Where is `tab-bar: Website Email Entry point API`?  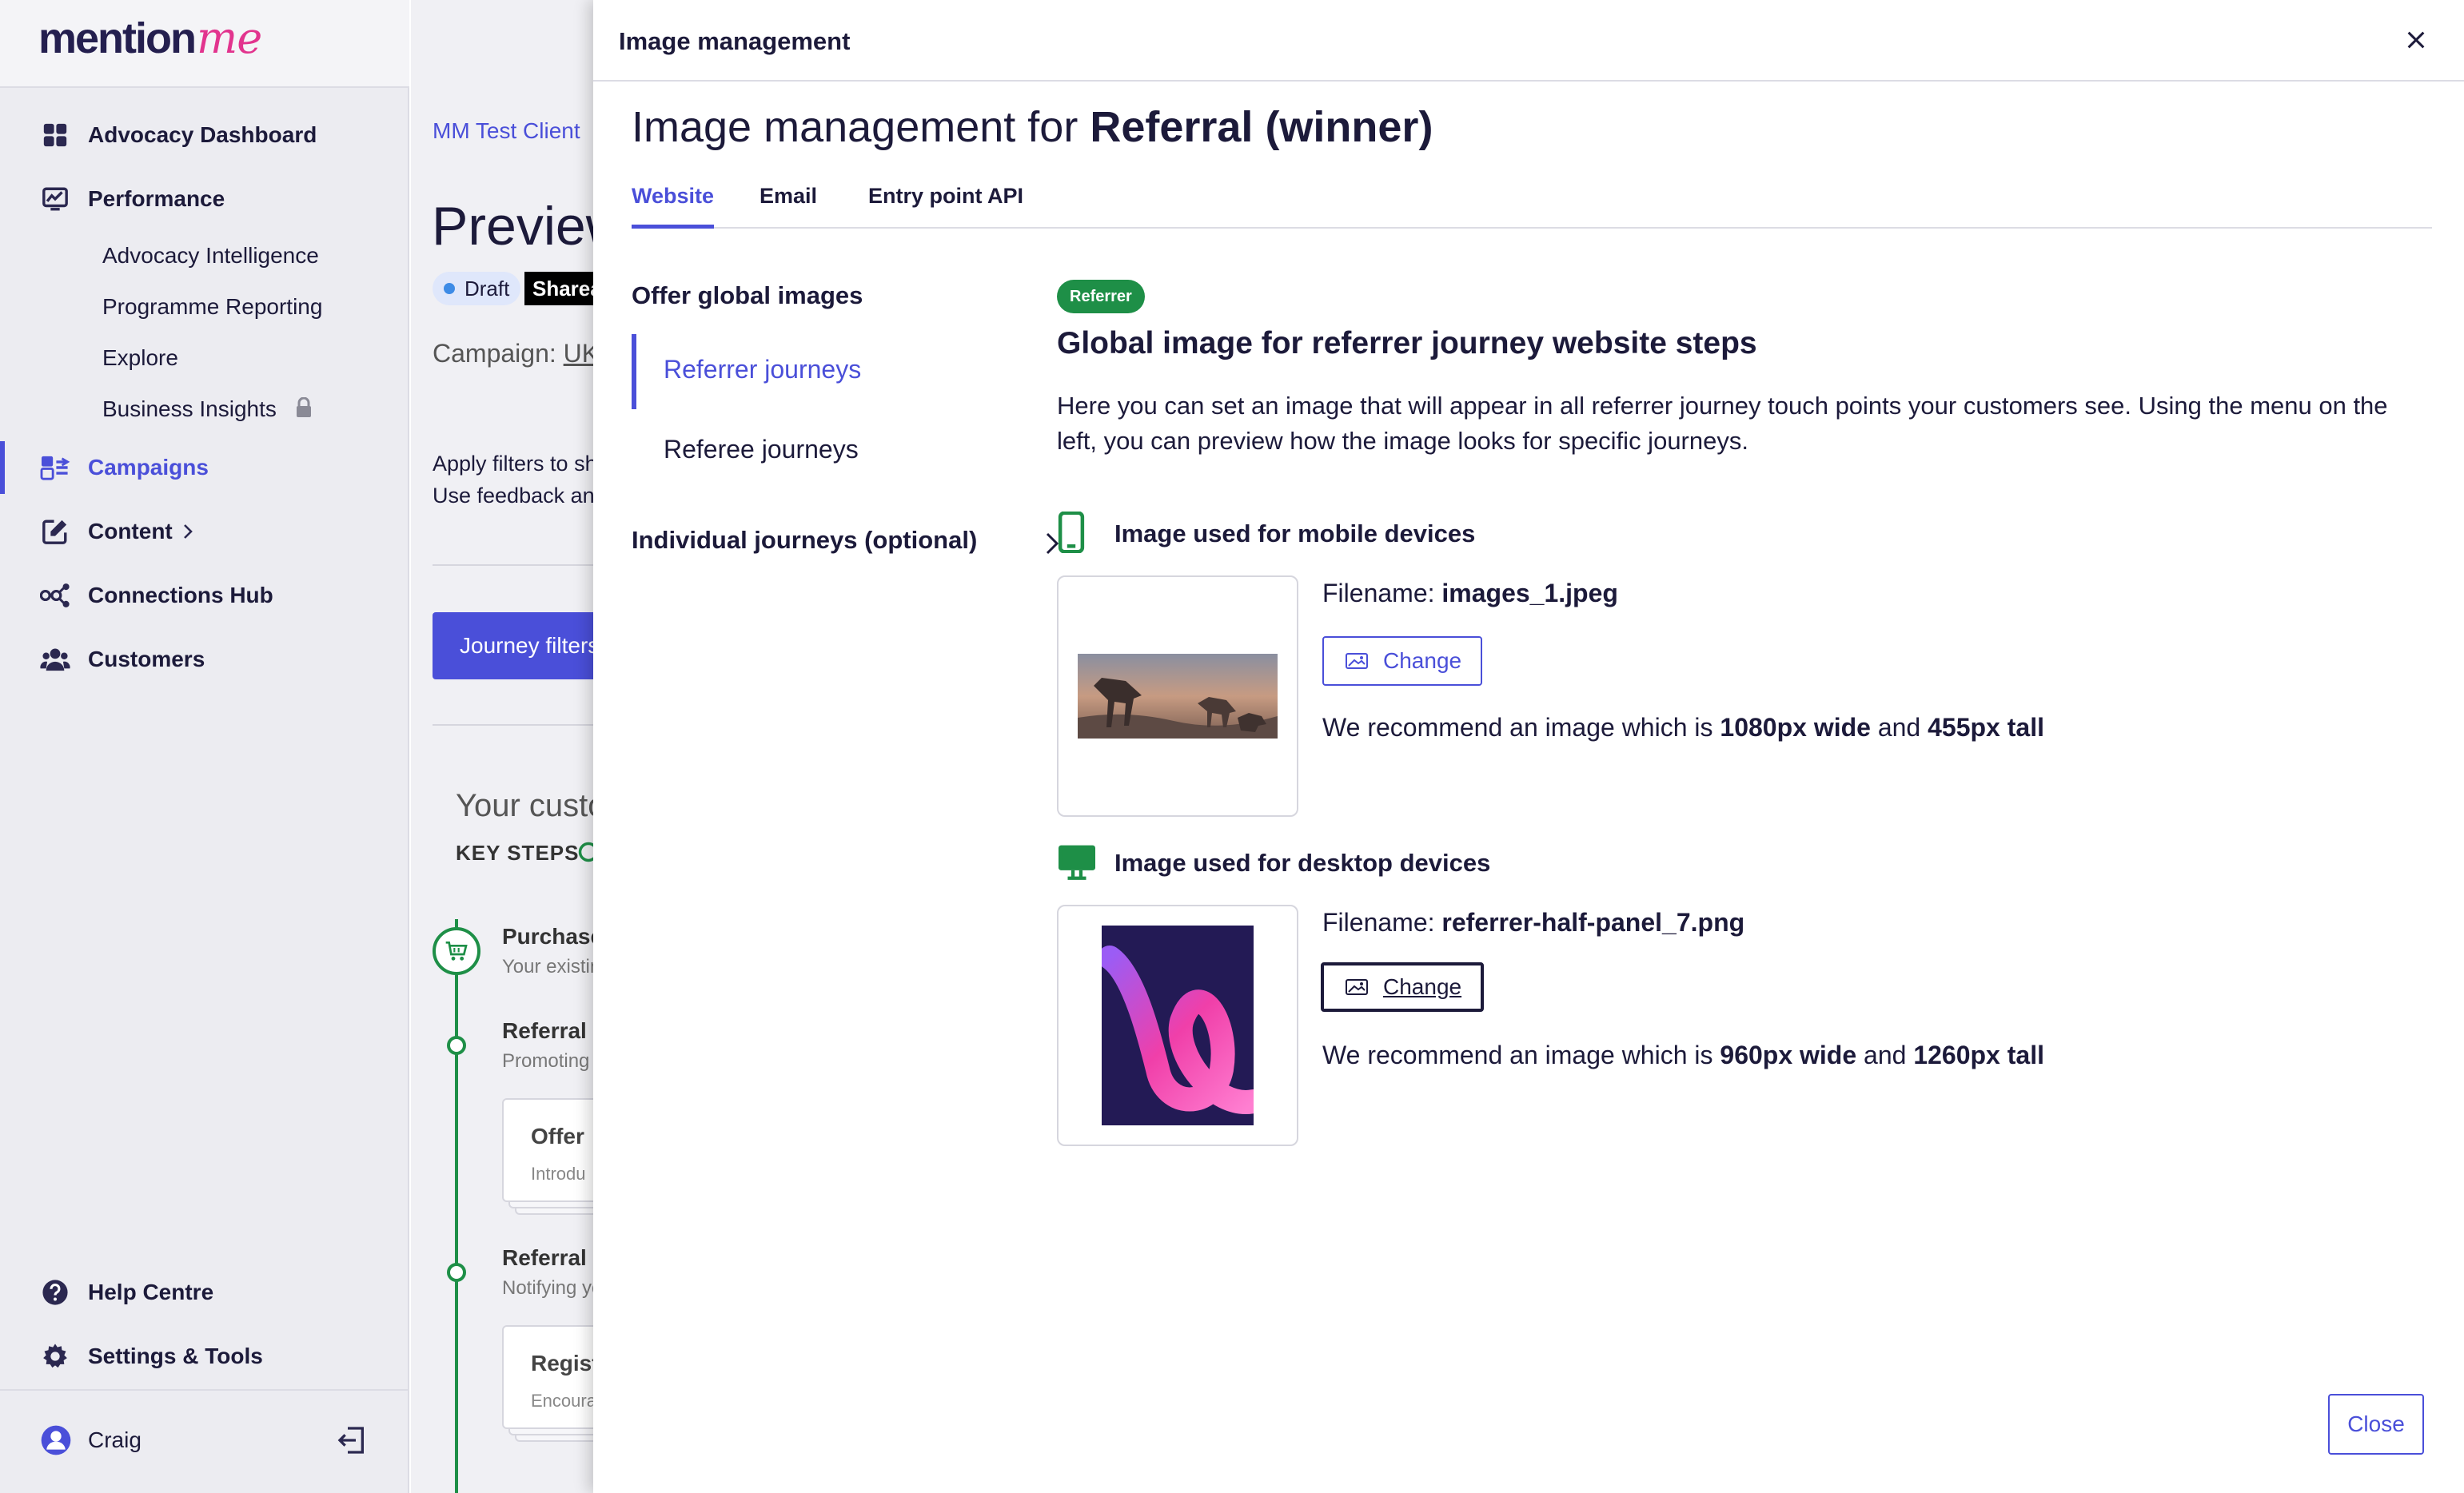 tab-bar: Website Email Entry point API is located at coordinates (1532, 202).